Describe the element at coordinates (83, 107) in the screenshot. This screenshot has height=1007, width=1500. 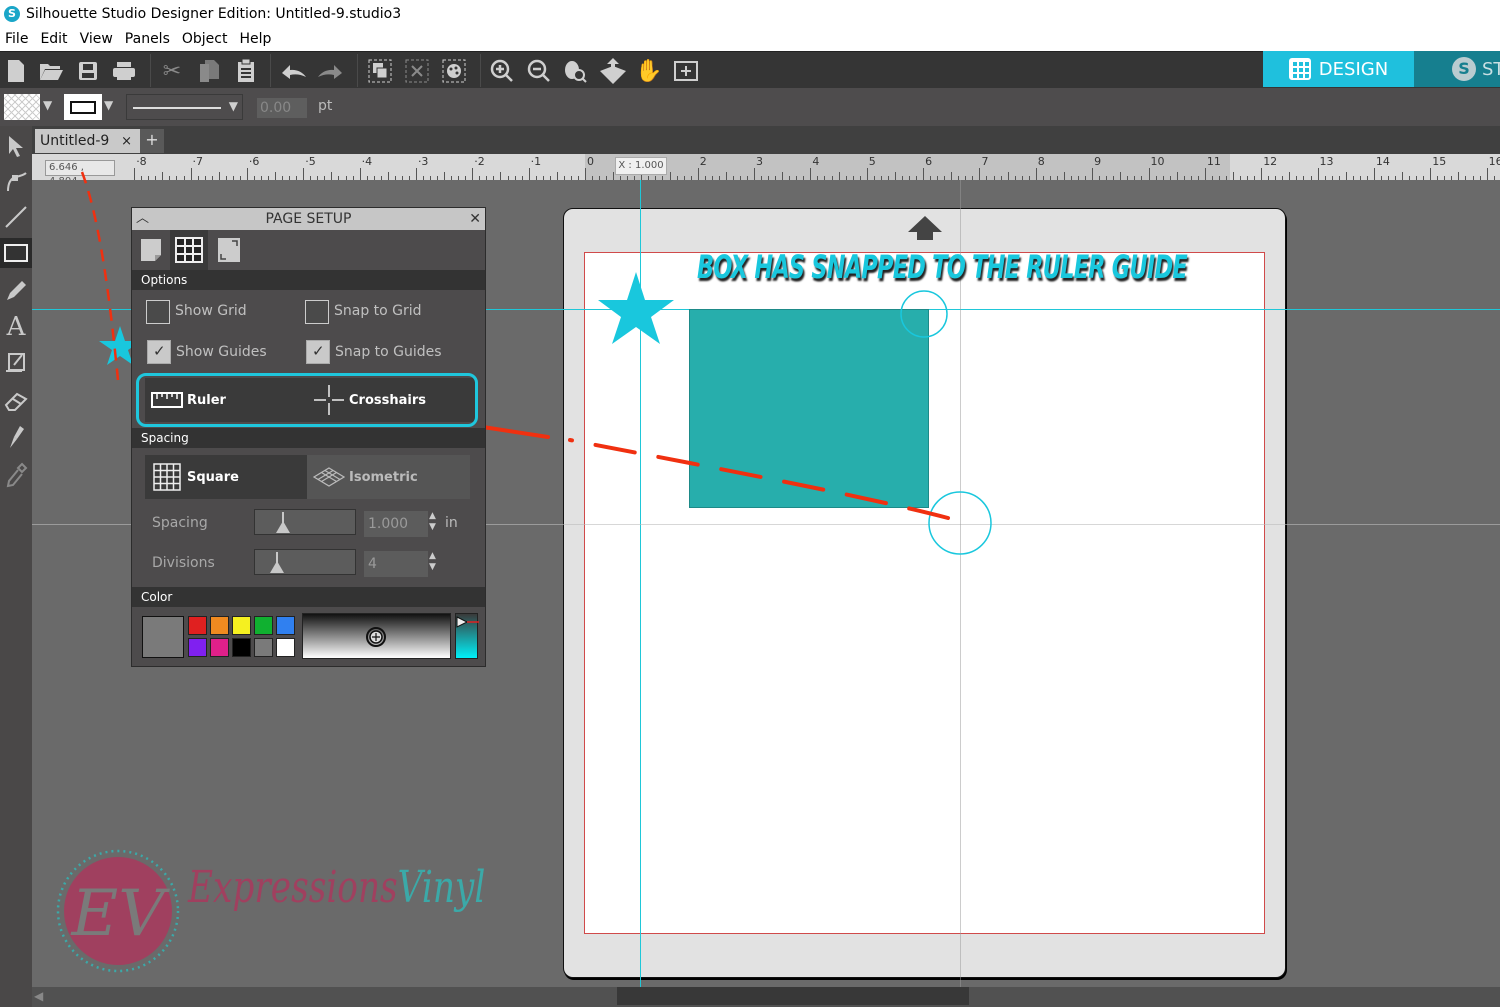
I see `line-color-swatch` at that location.